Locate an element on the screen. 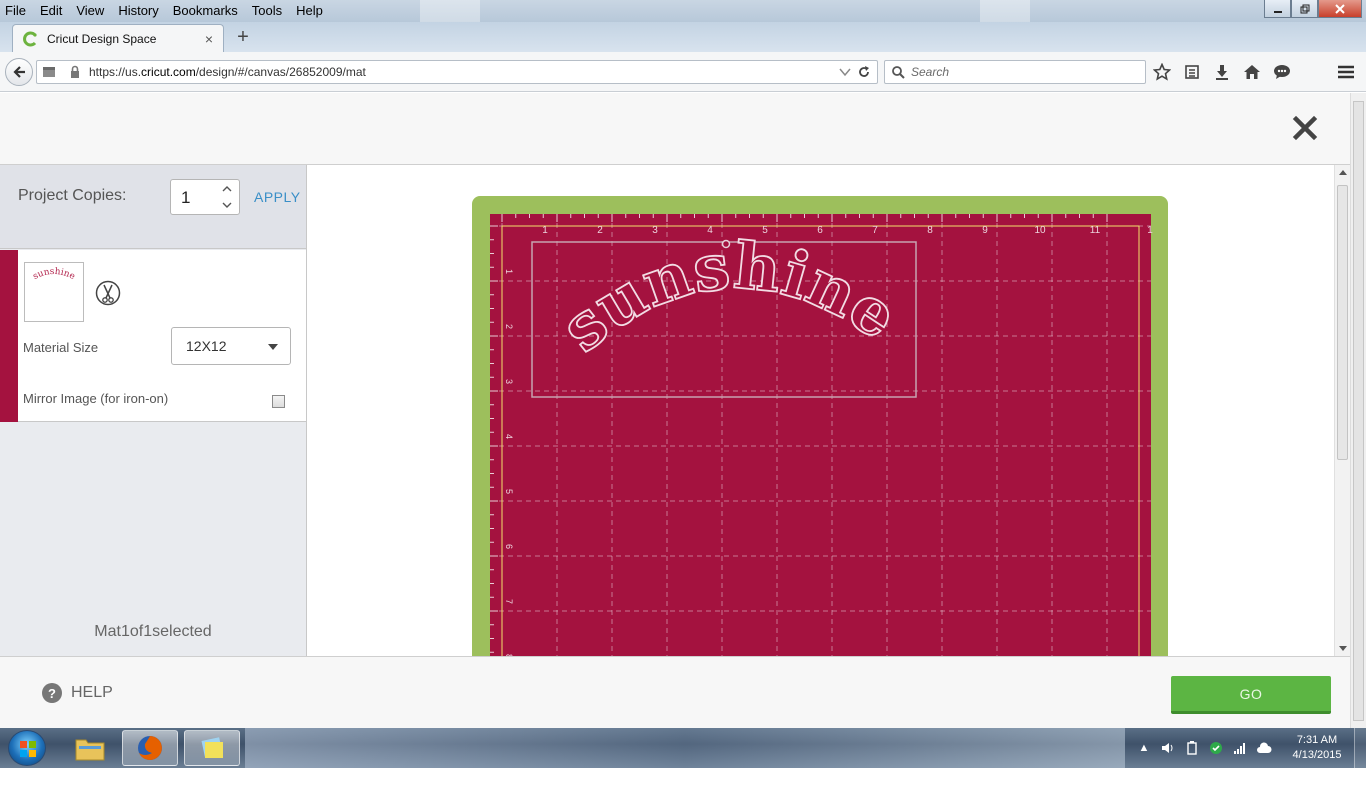 The height and width of the screenshot is (812, 1366). menu-tools: Tools is located at coordinates (267, 10).